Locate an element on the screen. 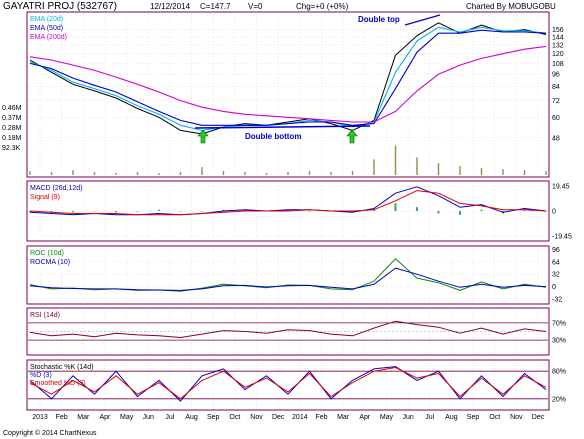 This screenshot has width=584, height=439. rocma-legend: ROCMA (10) is located at coordinates (50, 262).